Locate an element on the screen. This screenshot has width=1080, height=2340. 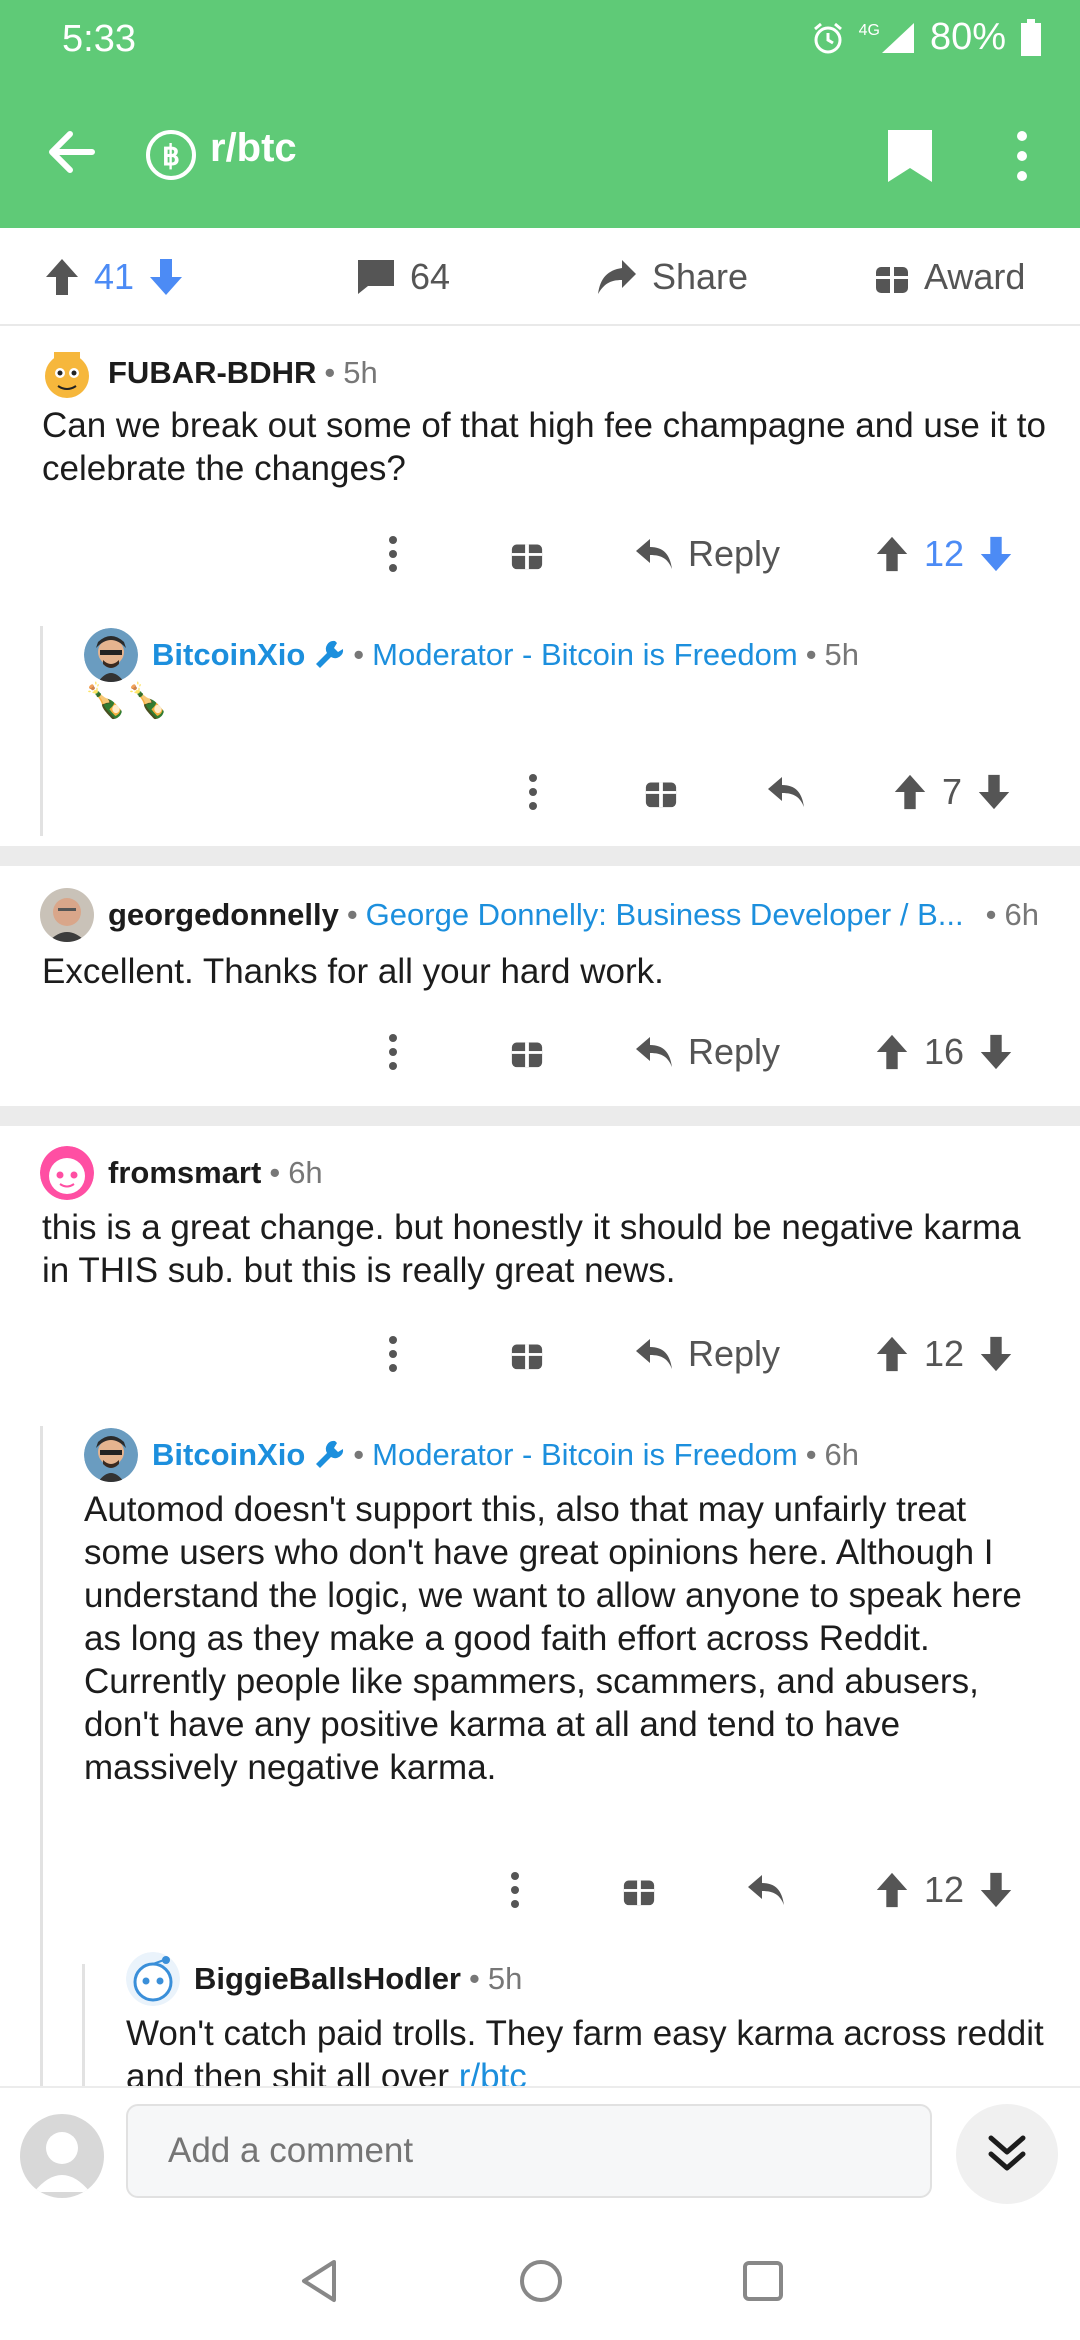
comment-header: FUBAR-BDHR • 5h is located at coordinates (209, 373).